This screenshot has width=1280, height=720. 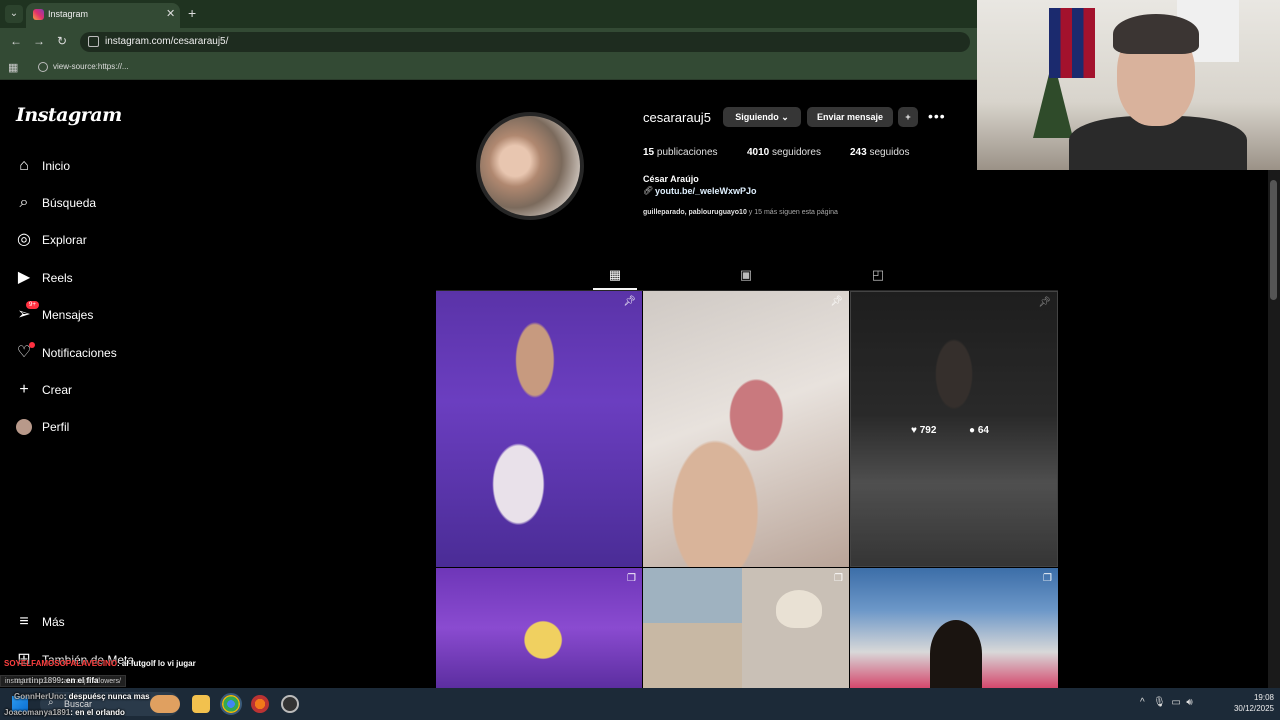 What do you see at coordinates (615, 275) in the screenshot?
I see `grid-icon: ▦` at bounding box center [615, 275].